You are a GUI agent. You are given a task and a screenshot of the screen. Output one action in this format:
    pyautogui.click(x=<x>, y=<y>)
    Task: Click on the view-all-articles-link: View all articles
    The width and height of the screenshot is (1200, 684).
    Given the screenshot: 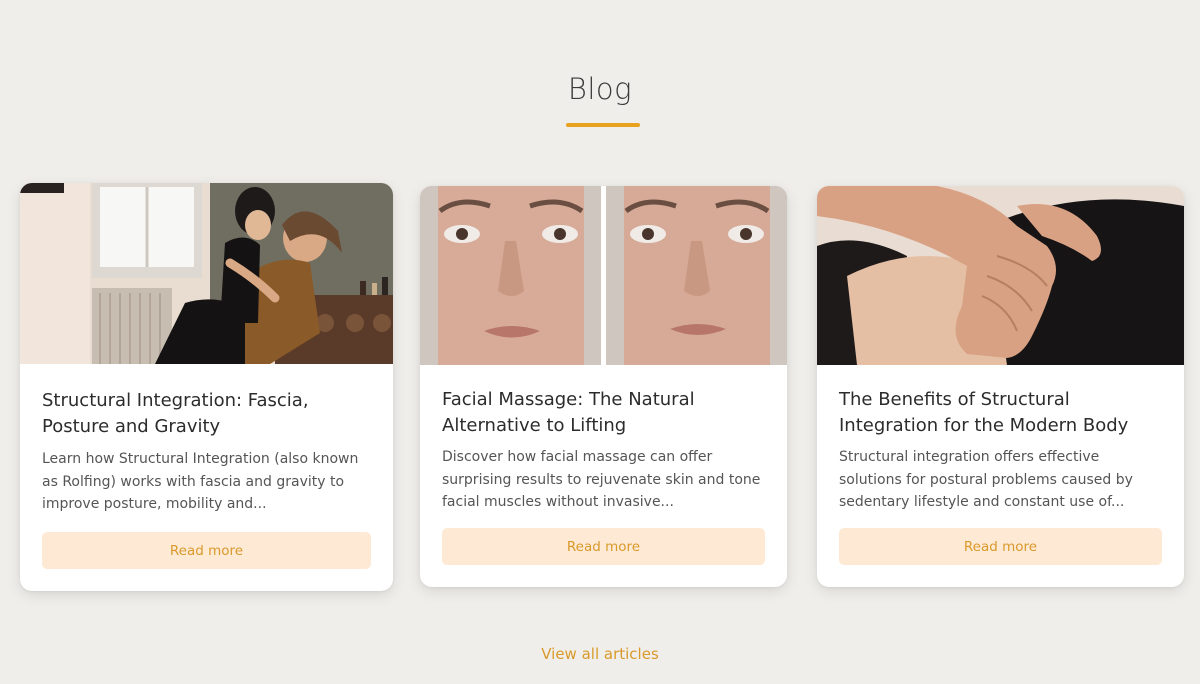 What is the action you would take?
    pyautogui.click(x=600, y=654)
    